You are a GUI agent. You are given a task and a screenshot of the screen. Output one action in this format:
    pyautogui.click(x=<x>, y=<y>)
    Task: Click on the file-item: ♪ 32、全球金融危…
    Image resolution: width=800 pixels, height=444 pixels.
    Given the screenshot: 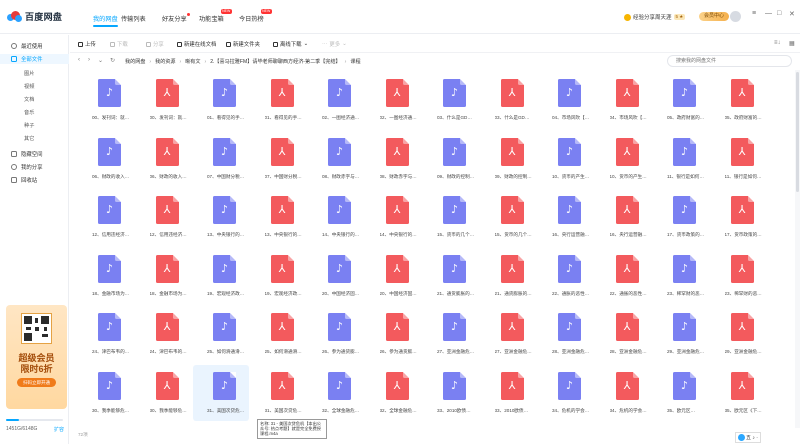 What is the action you would take?
    pyautogui.click(x=336, y=393)
    